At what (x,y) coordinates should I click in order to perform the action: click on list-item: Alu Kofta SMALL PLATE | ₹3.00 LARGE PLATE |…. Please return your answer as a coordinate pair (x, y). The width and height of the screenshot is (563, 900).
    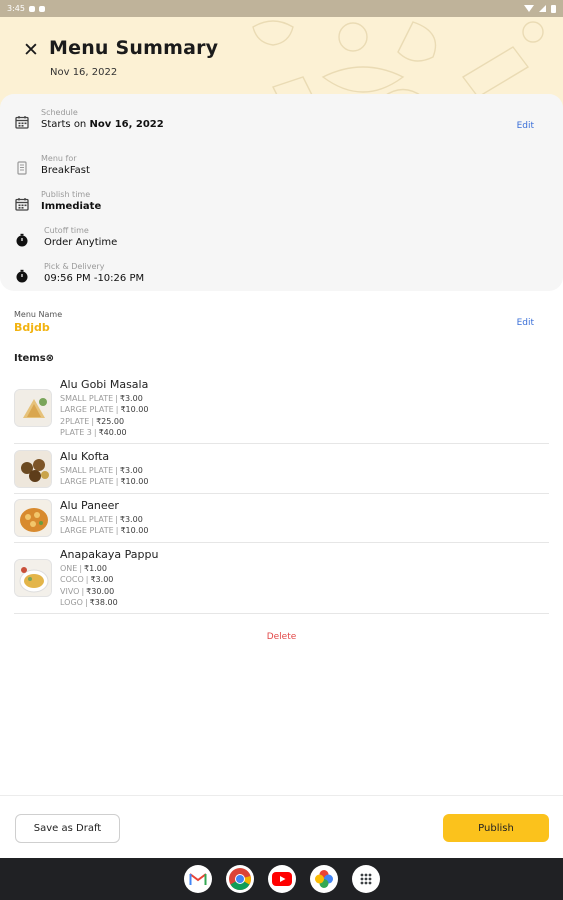
    Looking at the image, I should click on (281, 472).